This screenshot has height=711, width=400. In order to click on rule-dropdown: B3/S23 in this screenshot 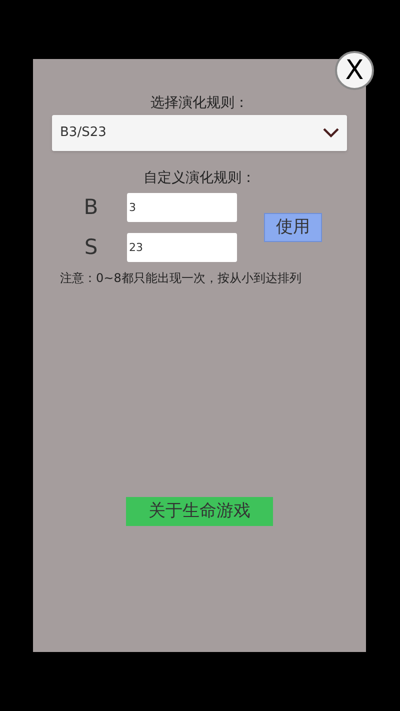, I will do `click(199, 133)`.